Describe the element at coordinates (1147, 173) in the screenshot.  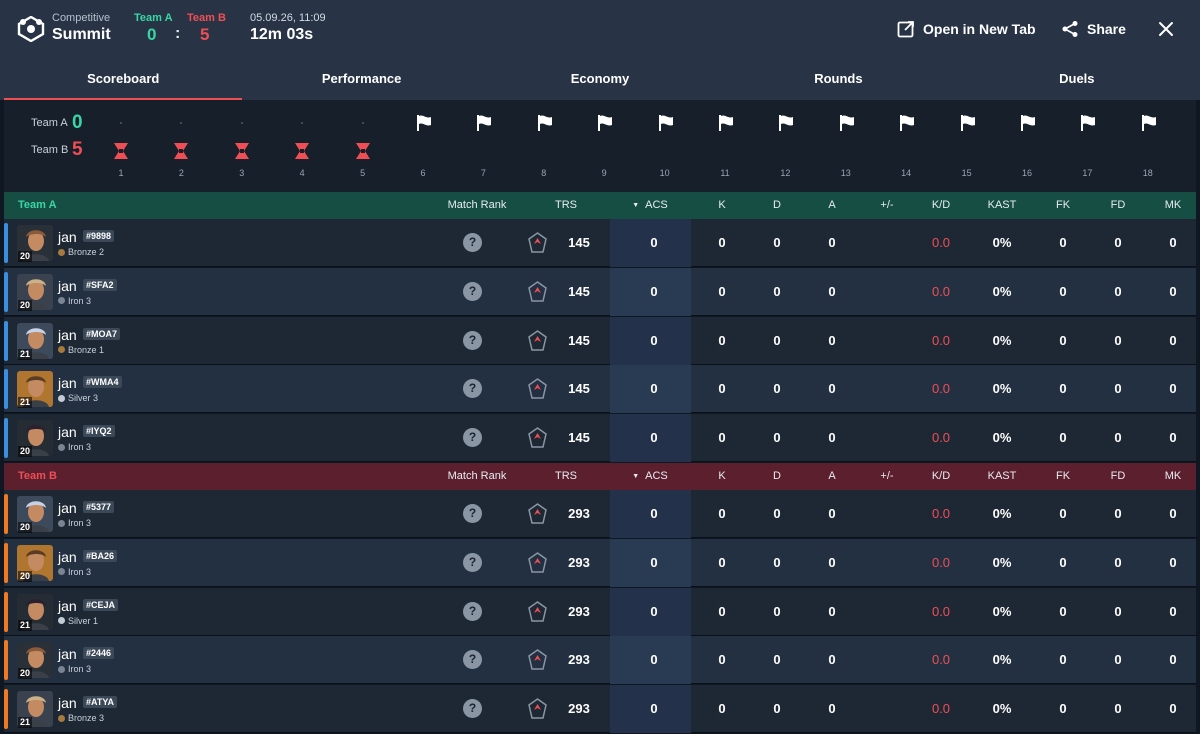
I see `round-number: 18` at that location.